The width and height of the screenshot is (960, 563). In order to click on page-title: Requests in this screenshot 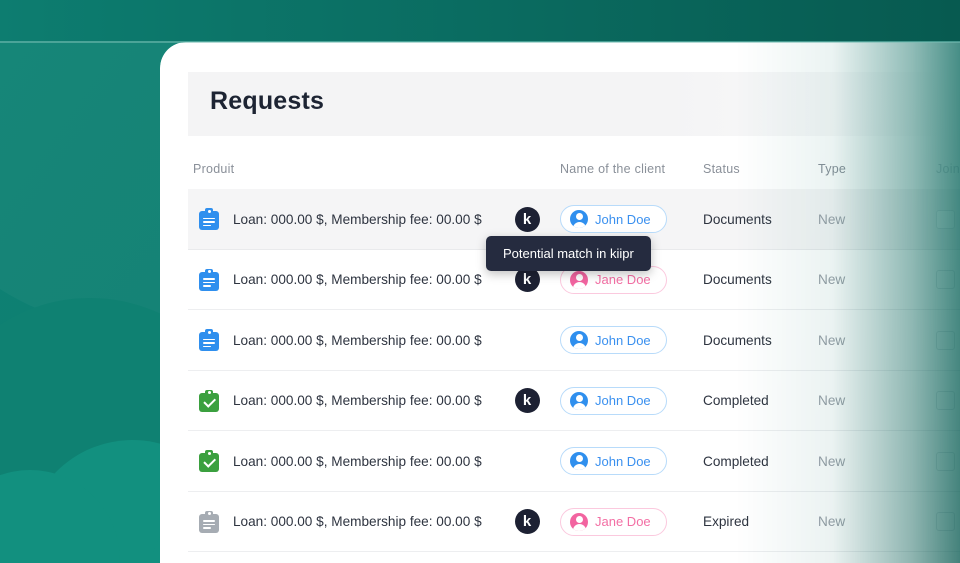, I will do `click(267, 101)`.